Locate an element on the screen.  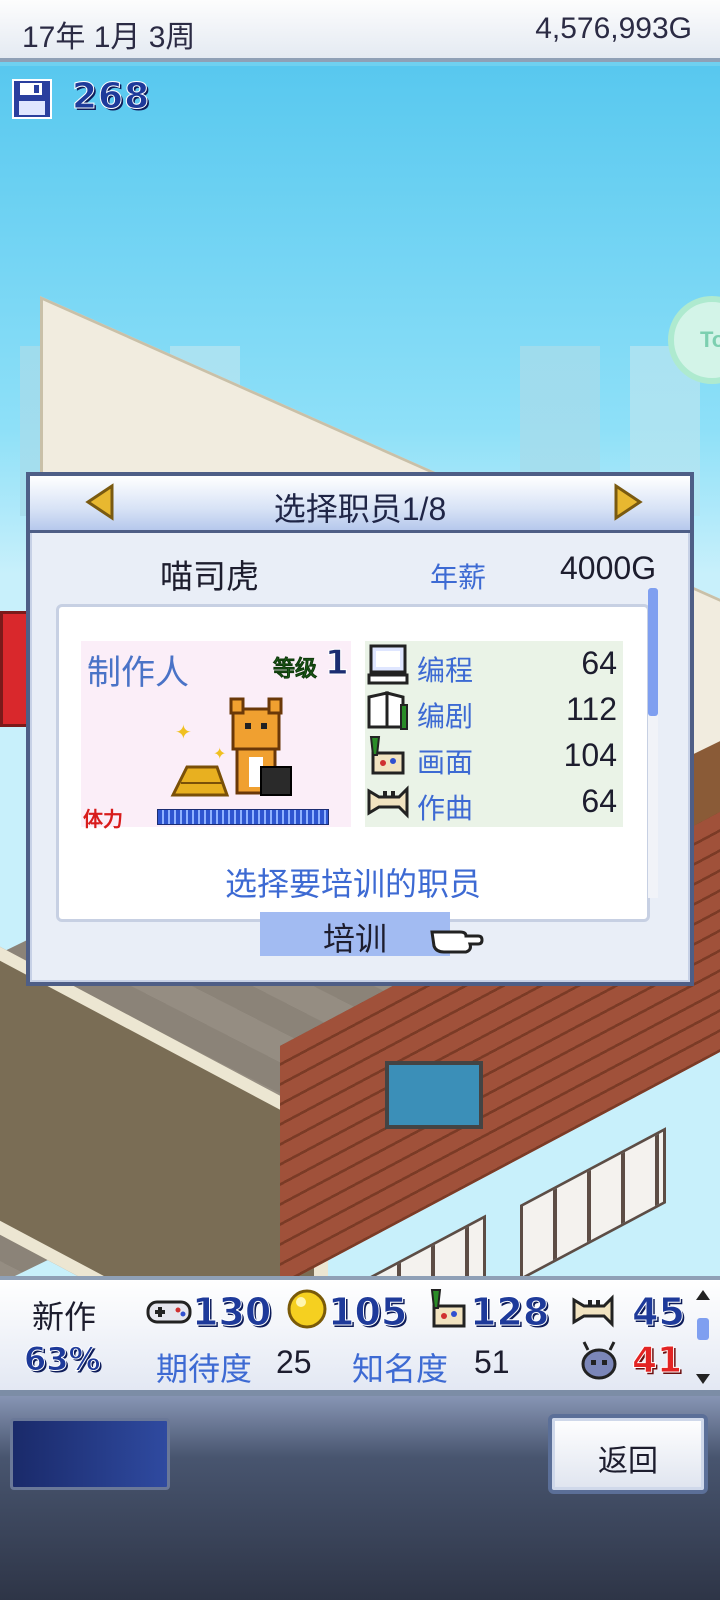
computer-icon is located at coordinates (388, 664).